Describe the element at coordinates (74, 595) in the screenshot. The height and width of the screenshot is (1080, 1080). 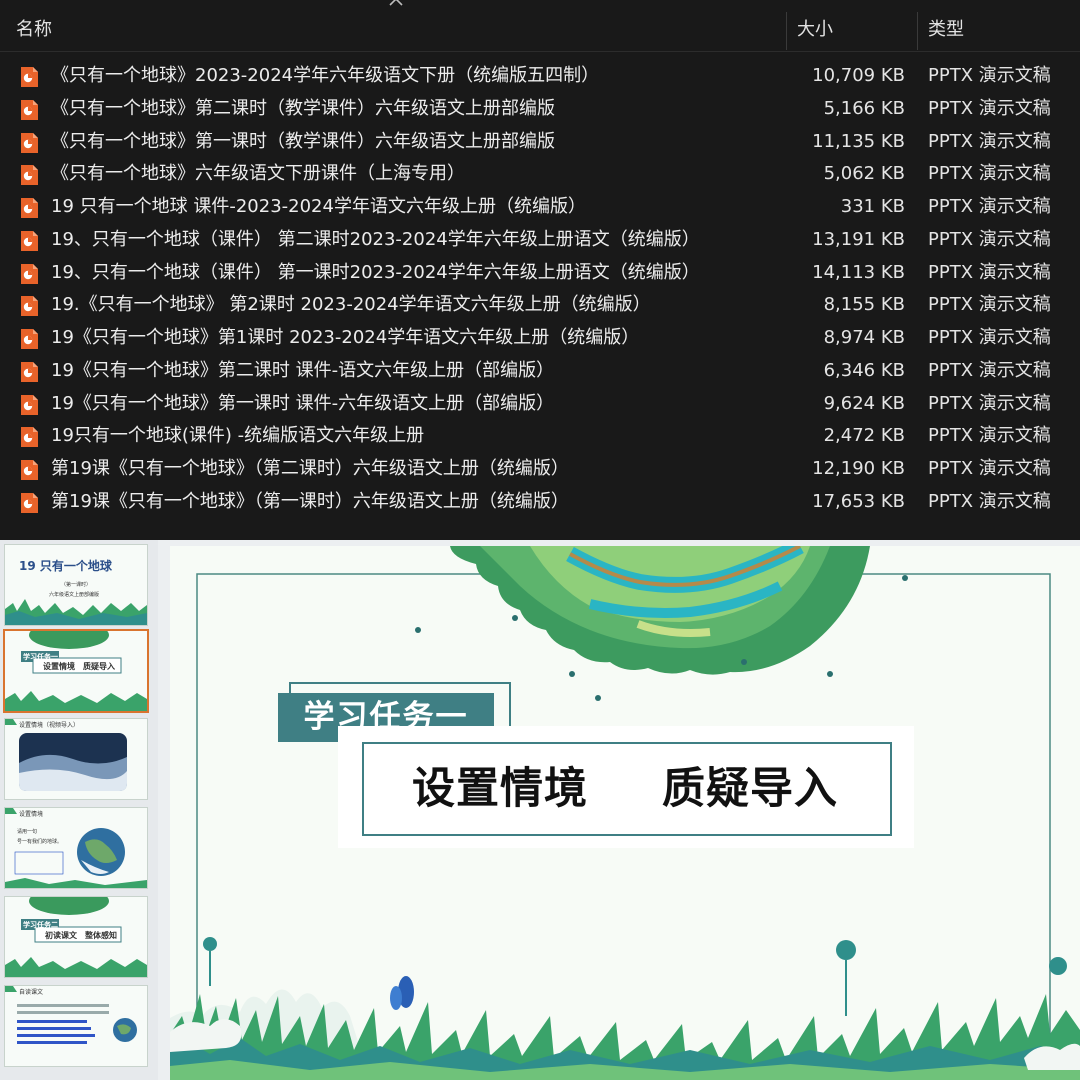
I see `thumbnail-subtitle: 六年级语文上册部编版` at that location.